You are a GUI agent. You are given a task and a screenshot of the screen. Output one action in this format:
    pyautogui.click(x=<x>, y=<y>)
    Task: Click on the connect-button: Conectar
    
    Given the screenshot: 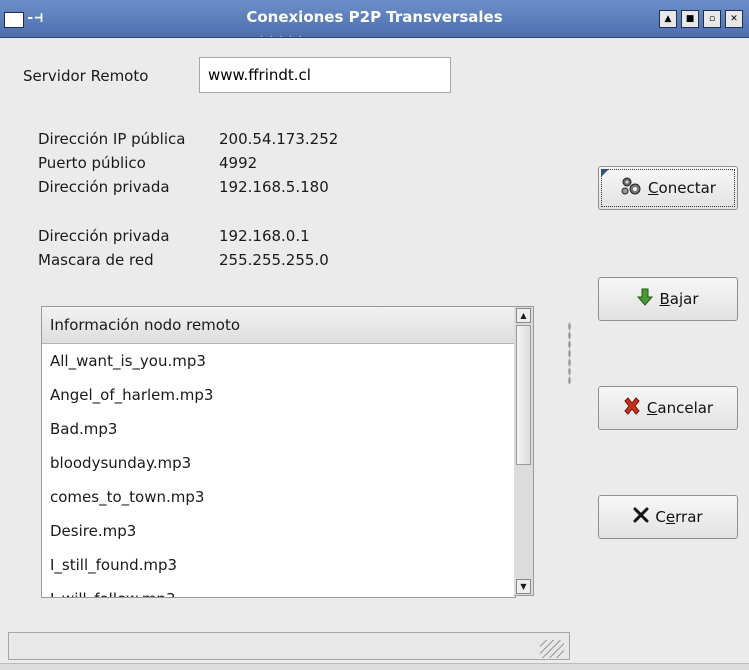 What is the action you would take?
    pyautogui.click(x=668, y=188)
    